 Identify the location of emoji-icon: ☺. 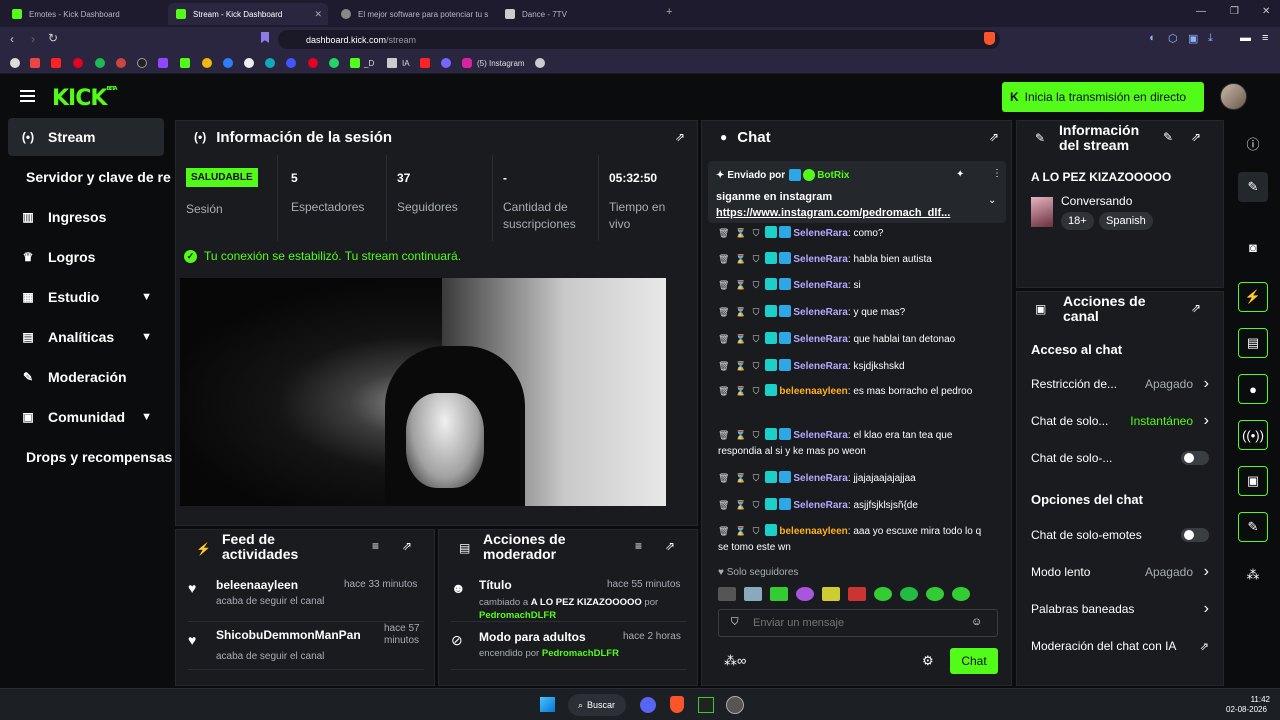
(976, 622).